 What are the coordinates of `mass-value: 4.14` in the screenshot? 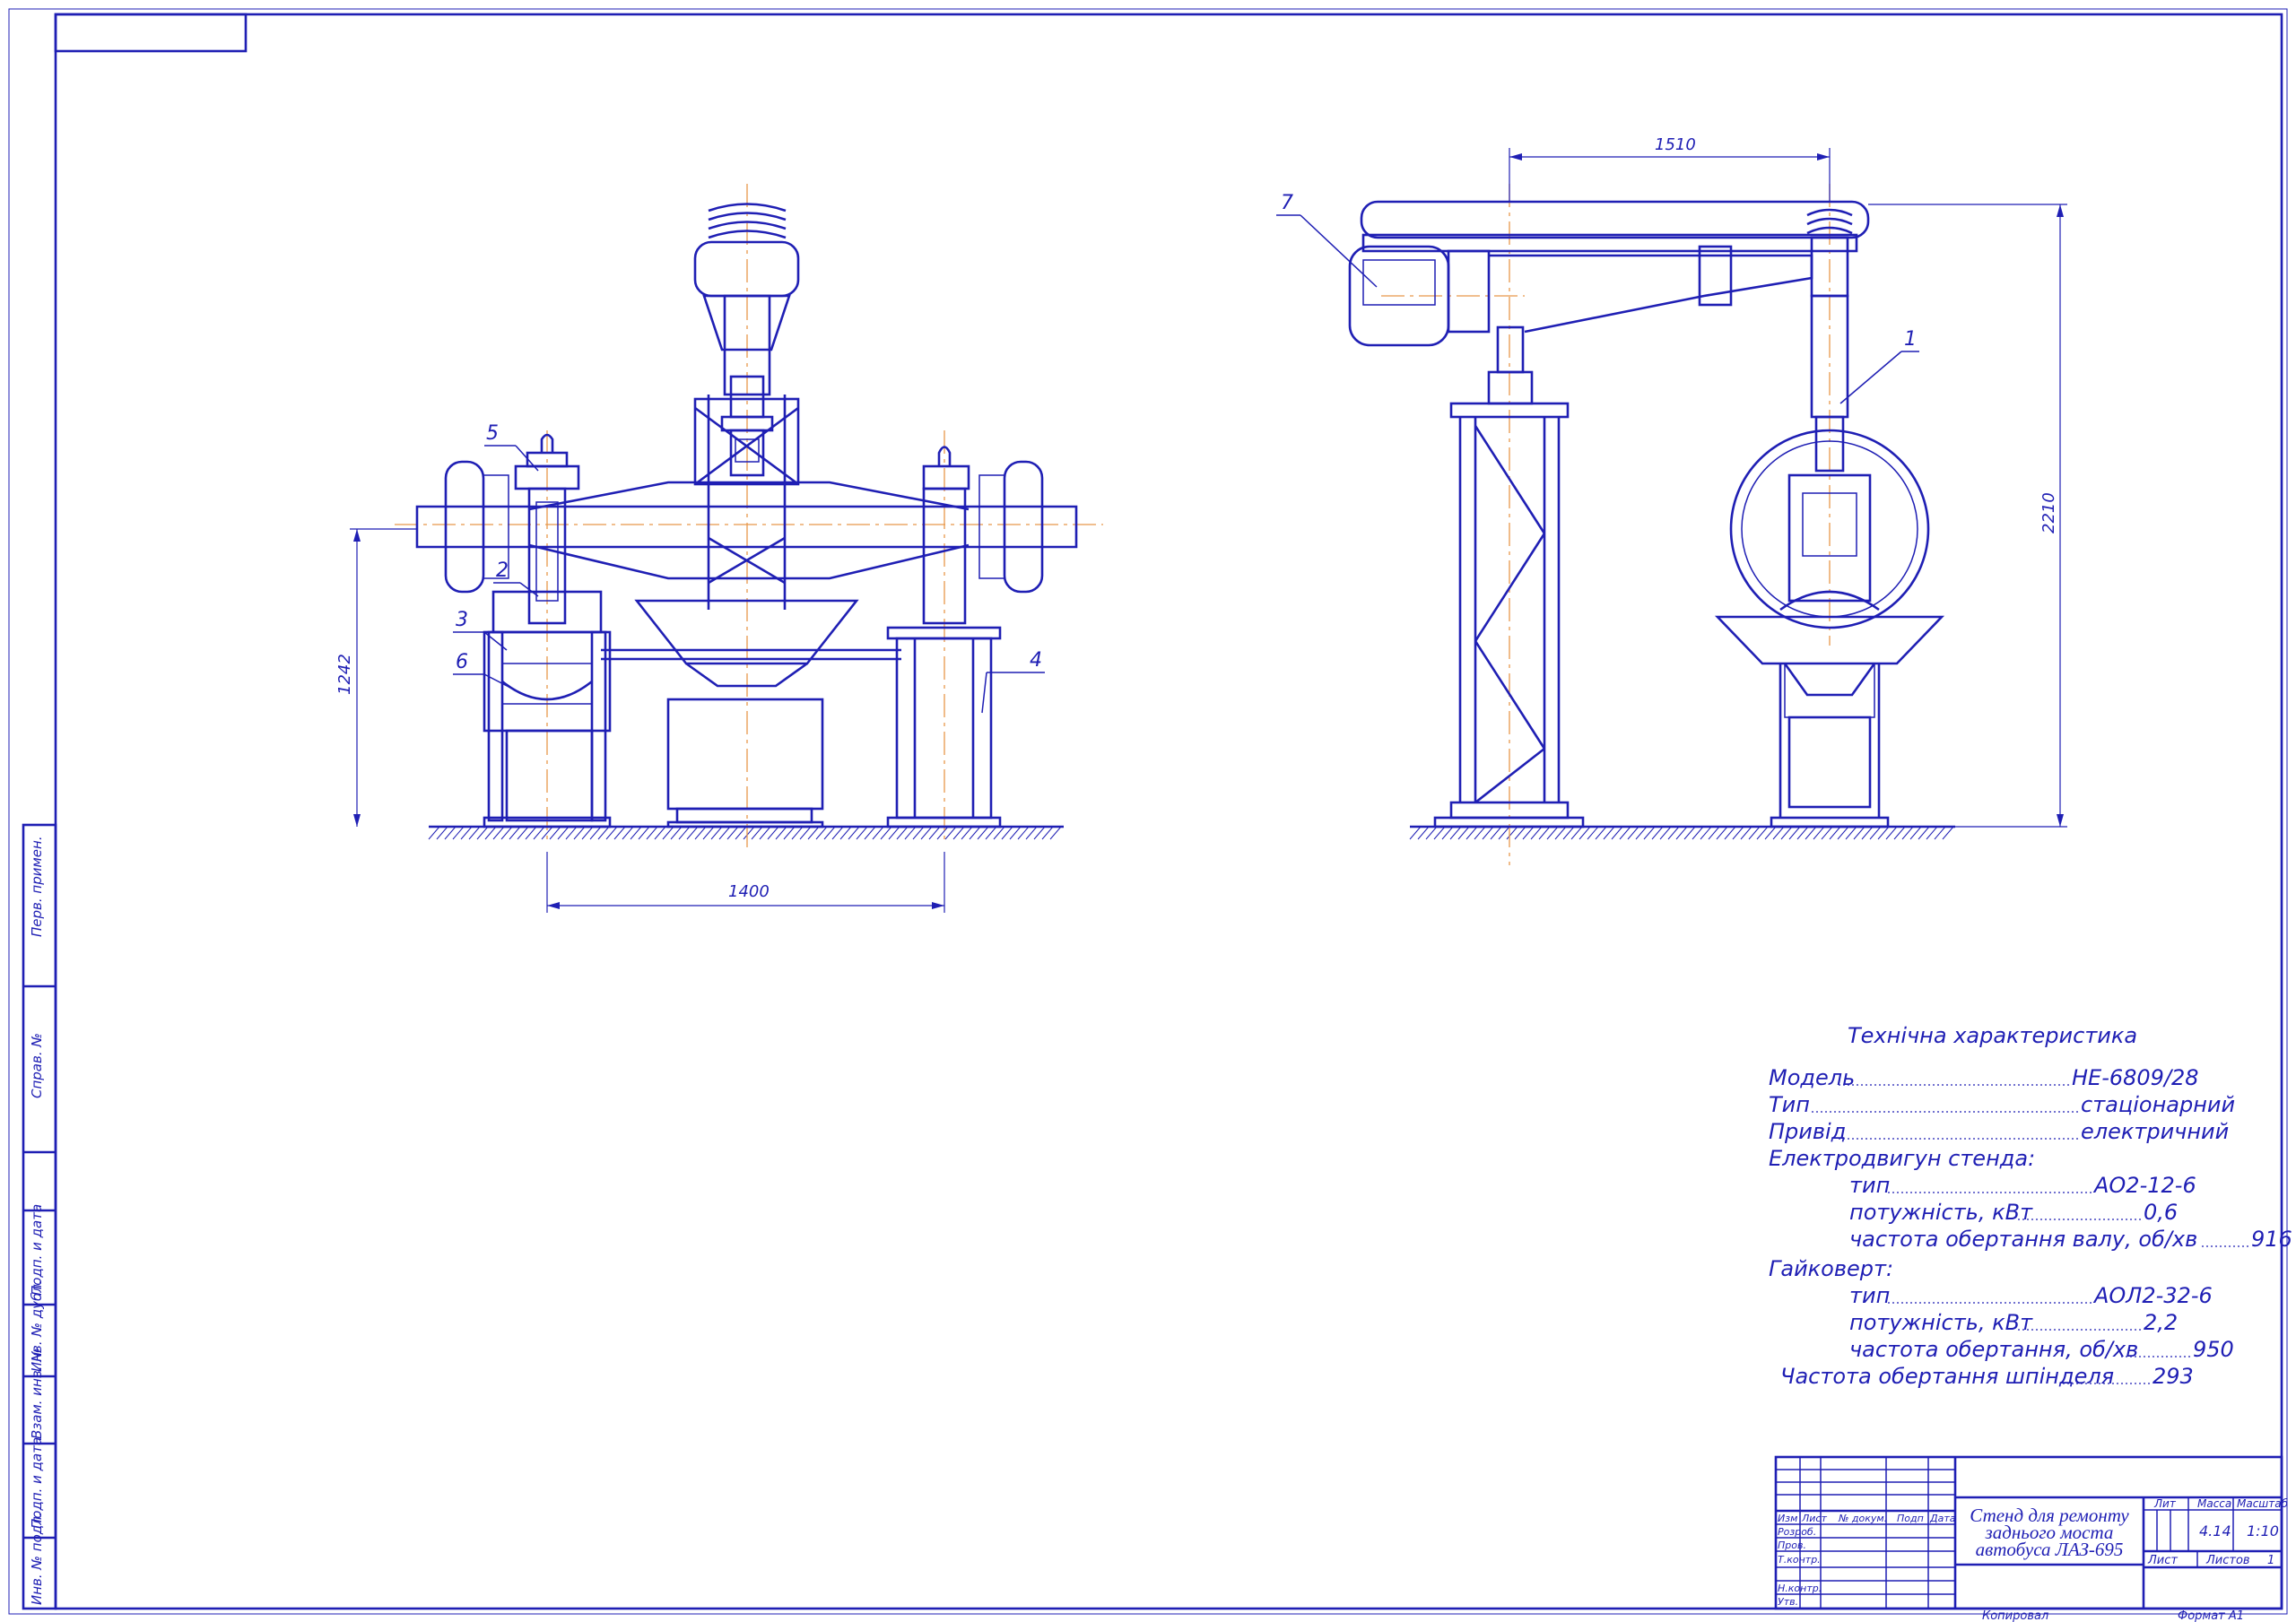 It's located at (2215, 1531).